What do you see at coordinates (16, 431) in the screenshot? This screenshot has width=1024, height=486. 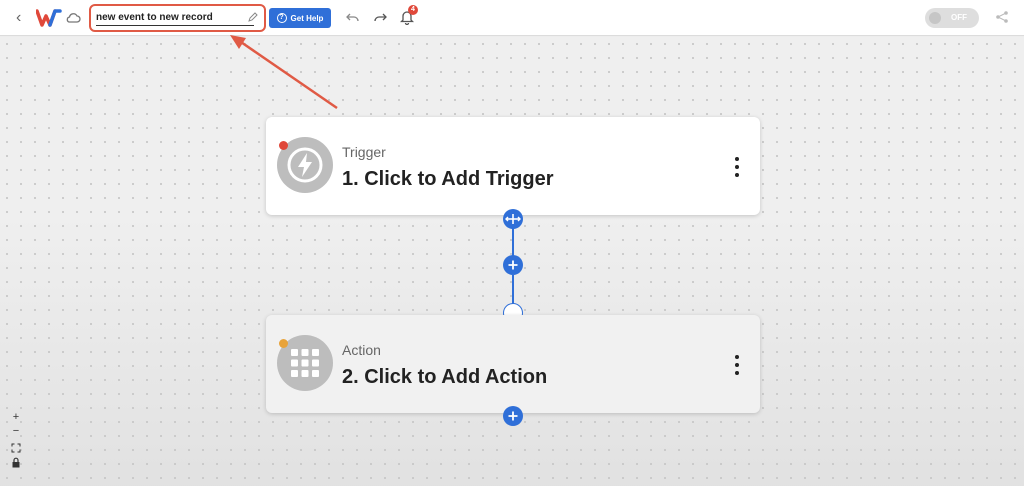 I see `zoom-out-button: −` at bounding box center [16, 431].